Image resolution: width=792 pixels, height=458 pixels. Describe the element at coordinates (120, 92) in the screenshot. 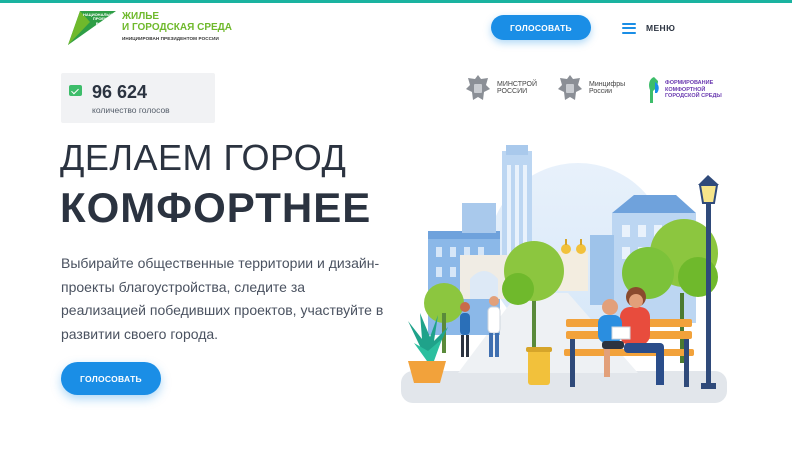

I see `votes-count: 96 624` at that location.